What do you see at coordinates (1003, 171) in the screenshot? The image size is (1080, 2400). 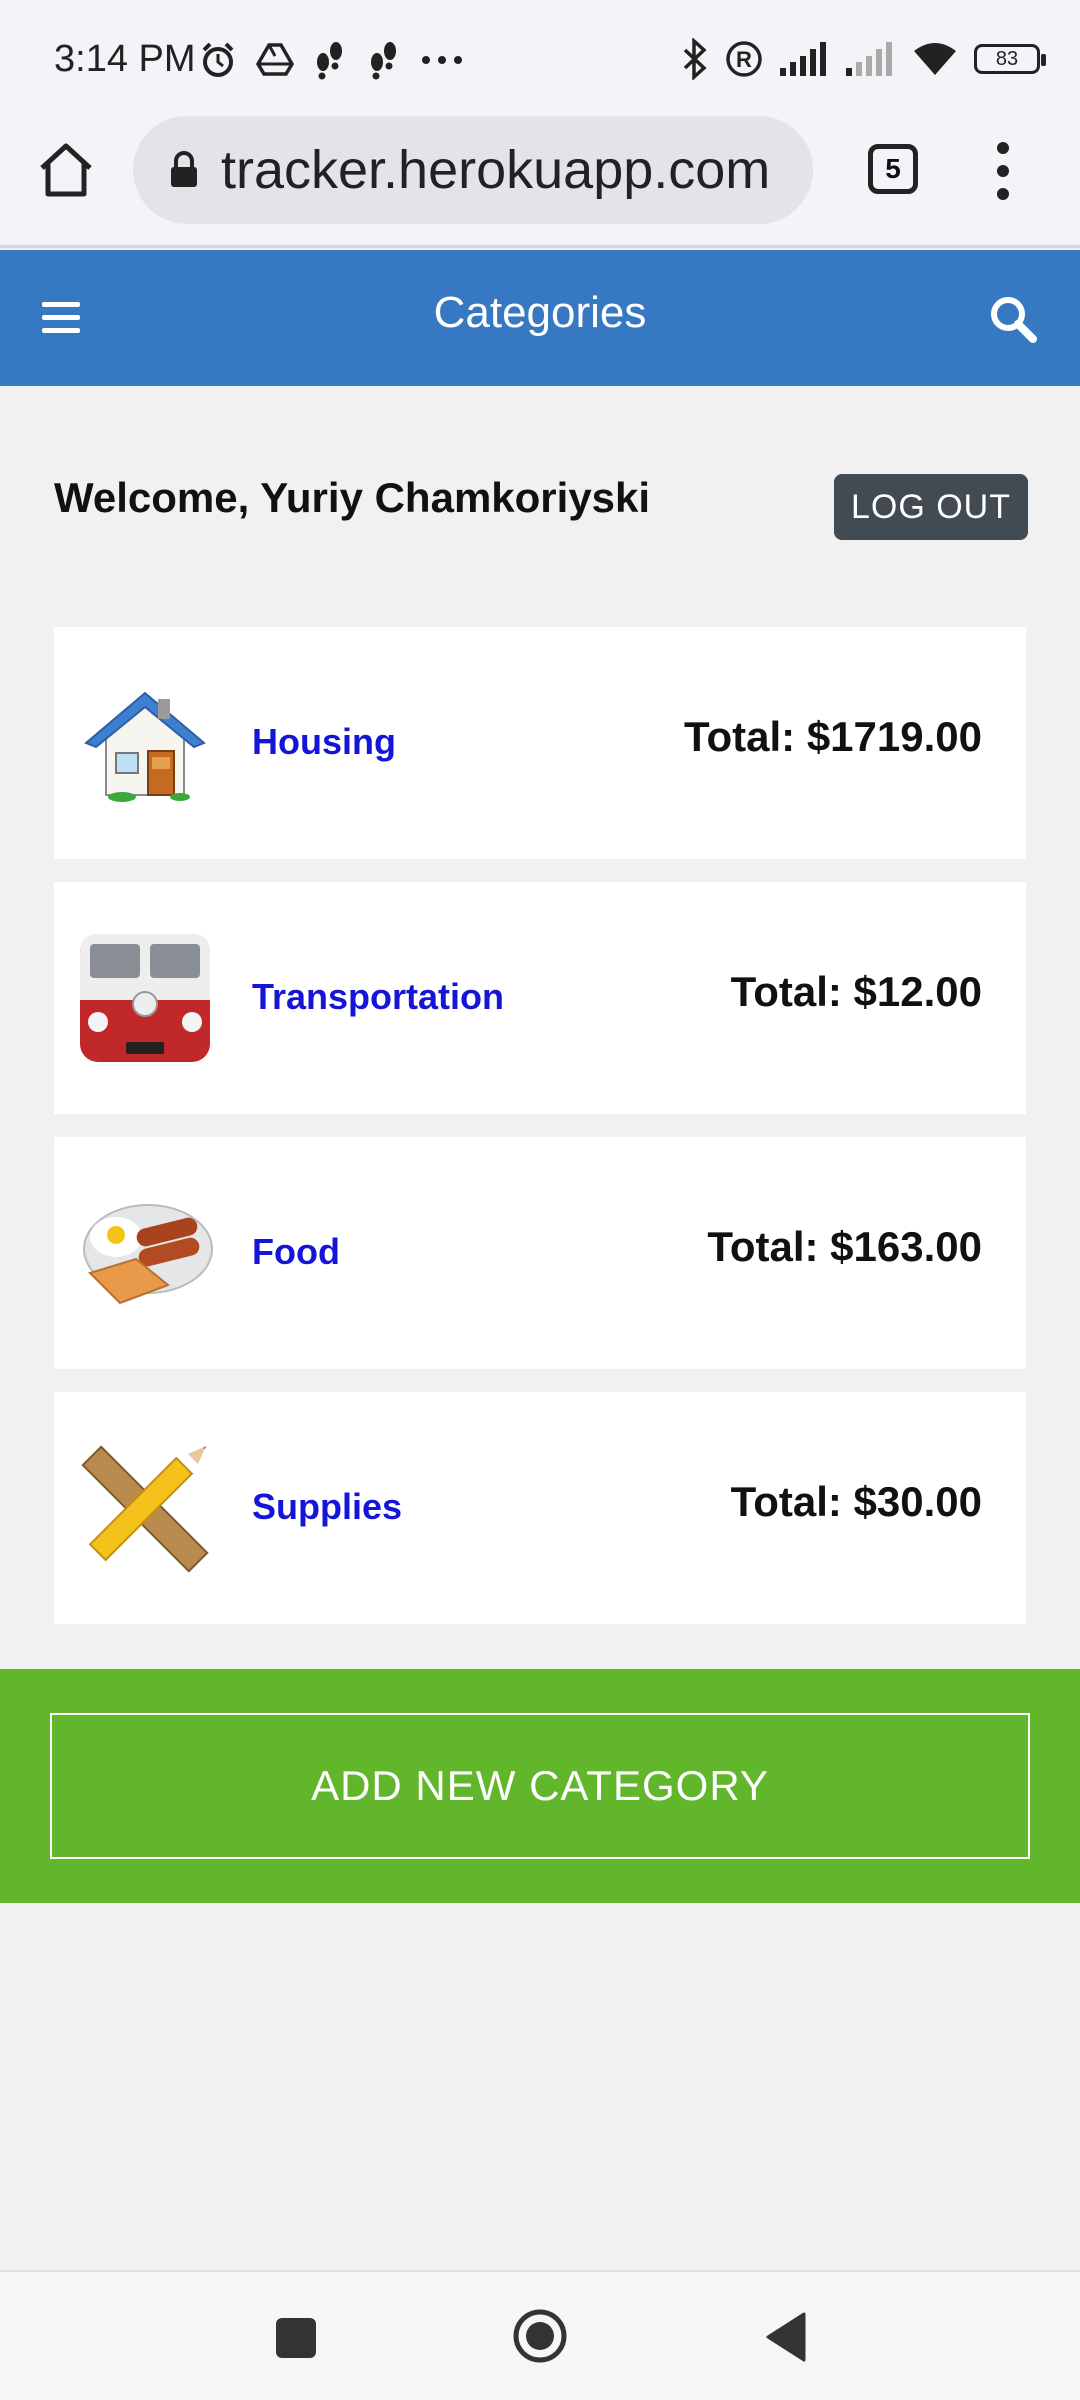 I see `more-options-icon` at bounding box center [1003, 171].